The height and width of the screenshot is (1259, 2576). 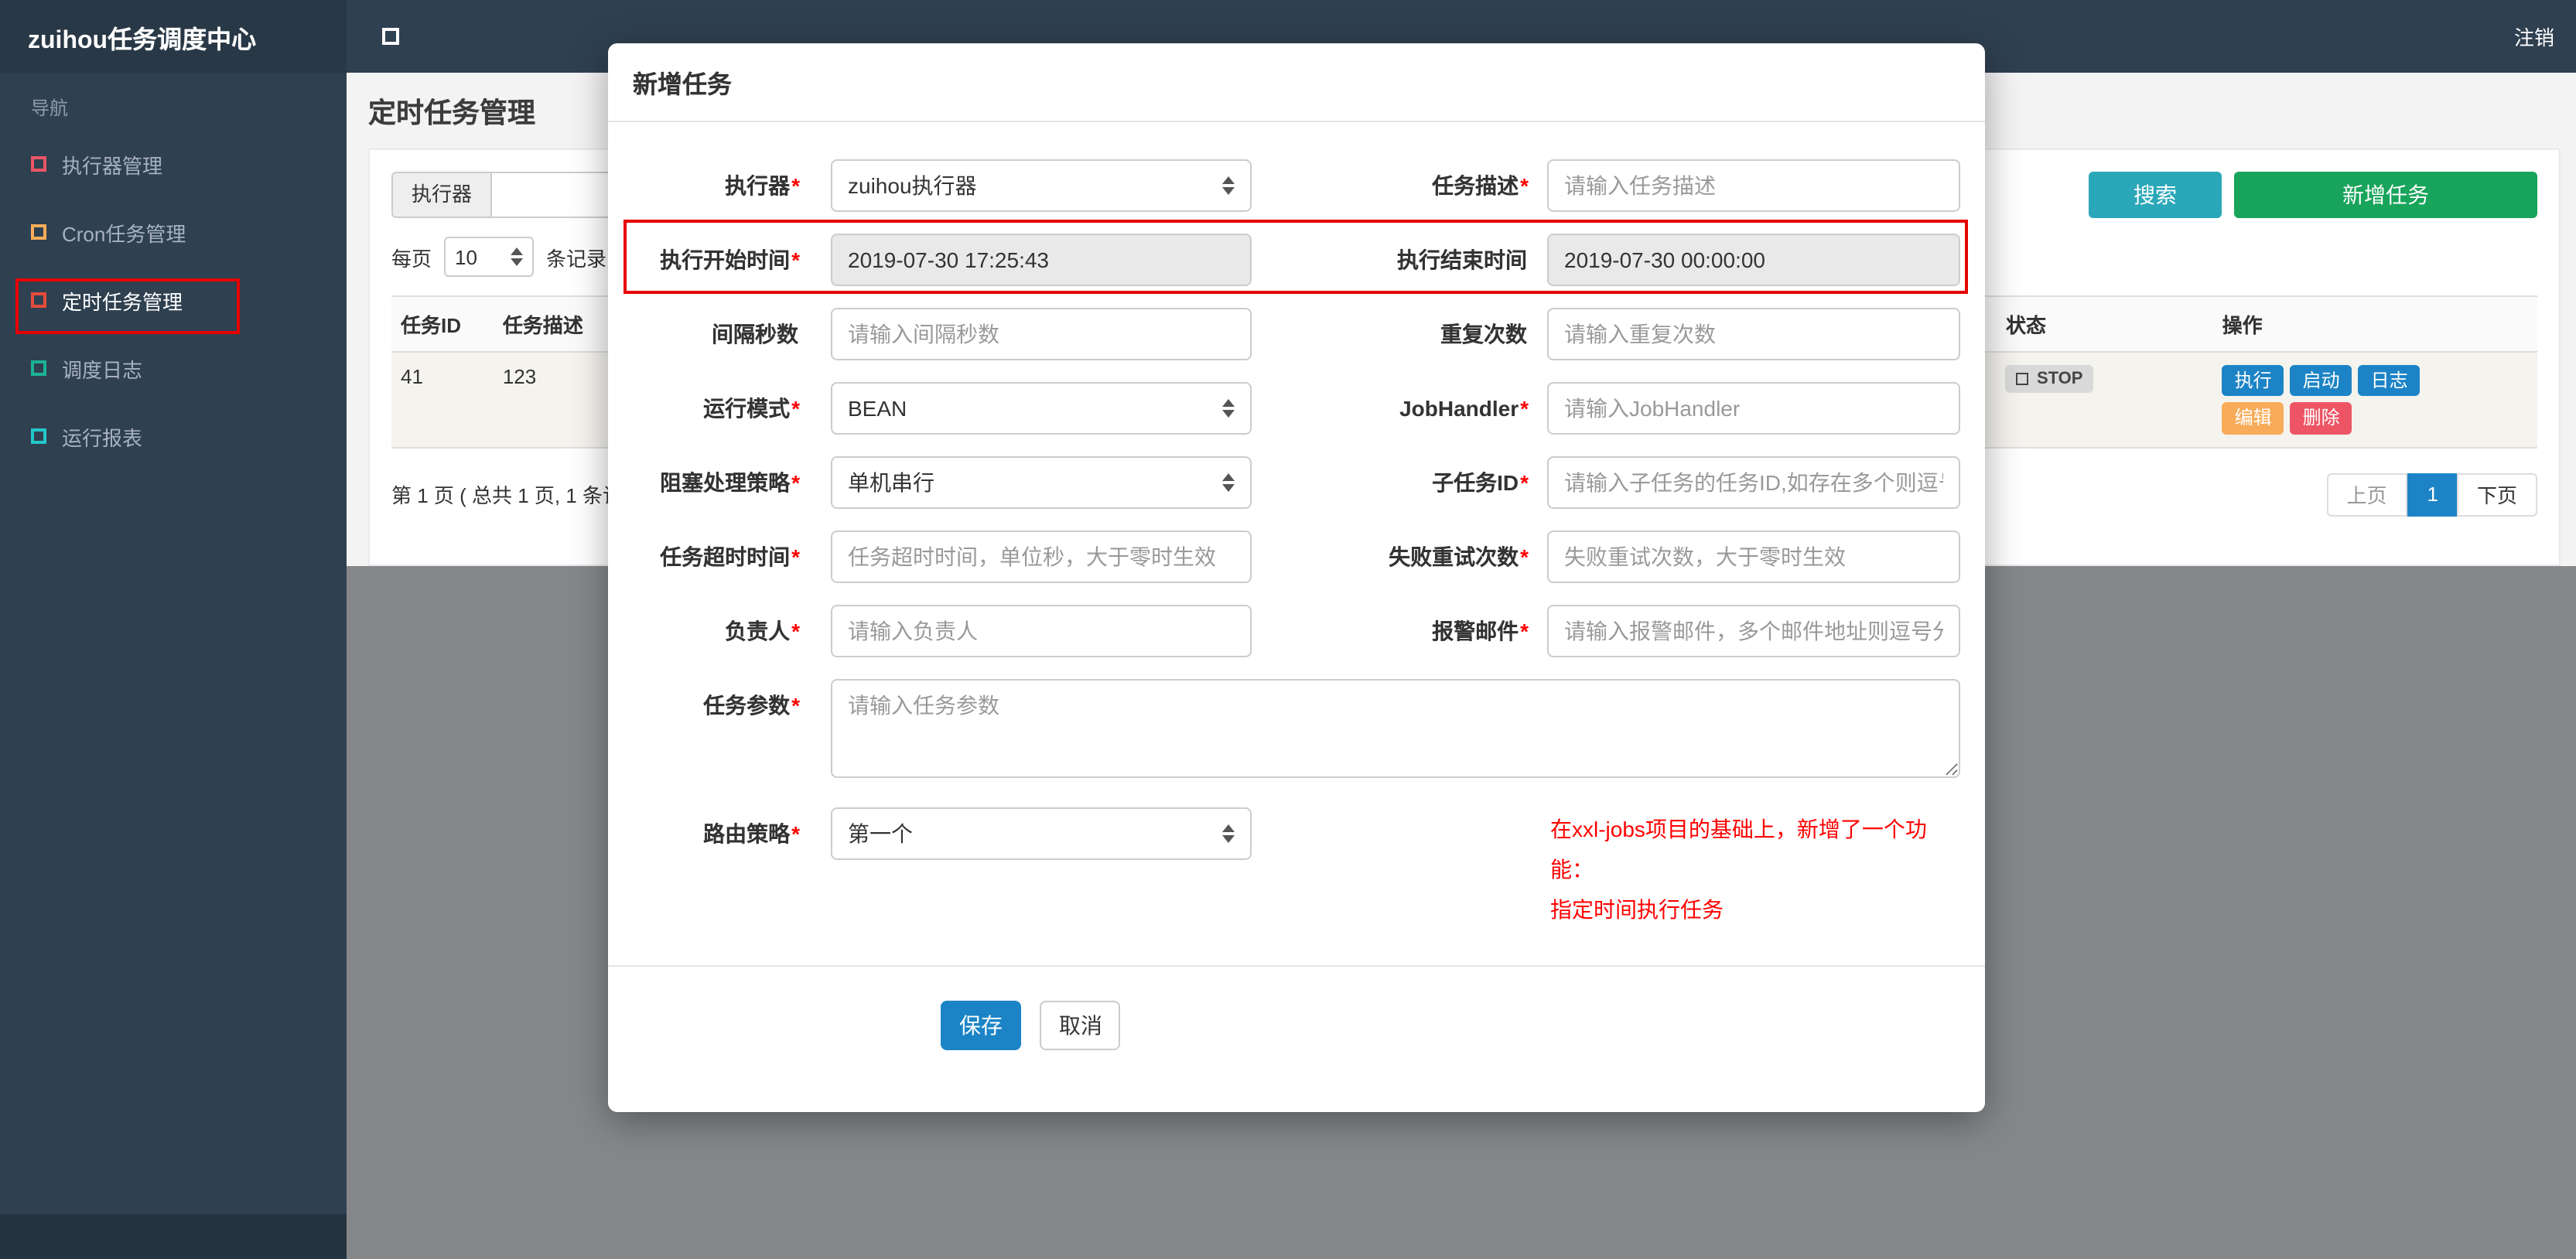 I want to click on menu-toggle-icon, so click(x=389, y=37).